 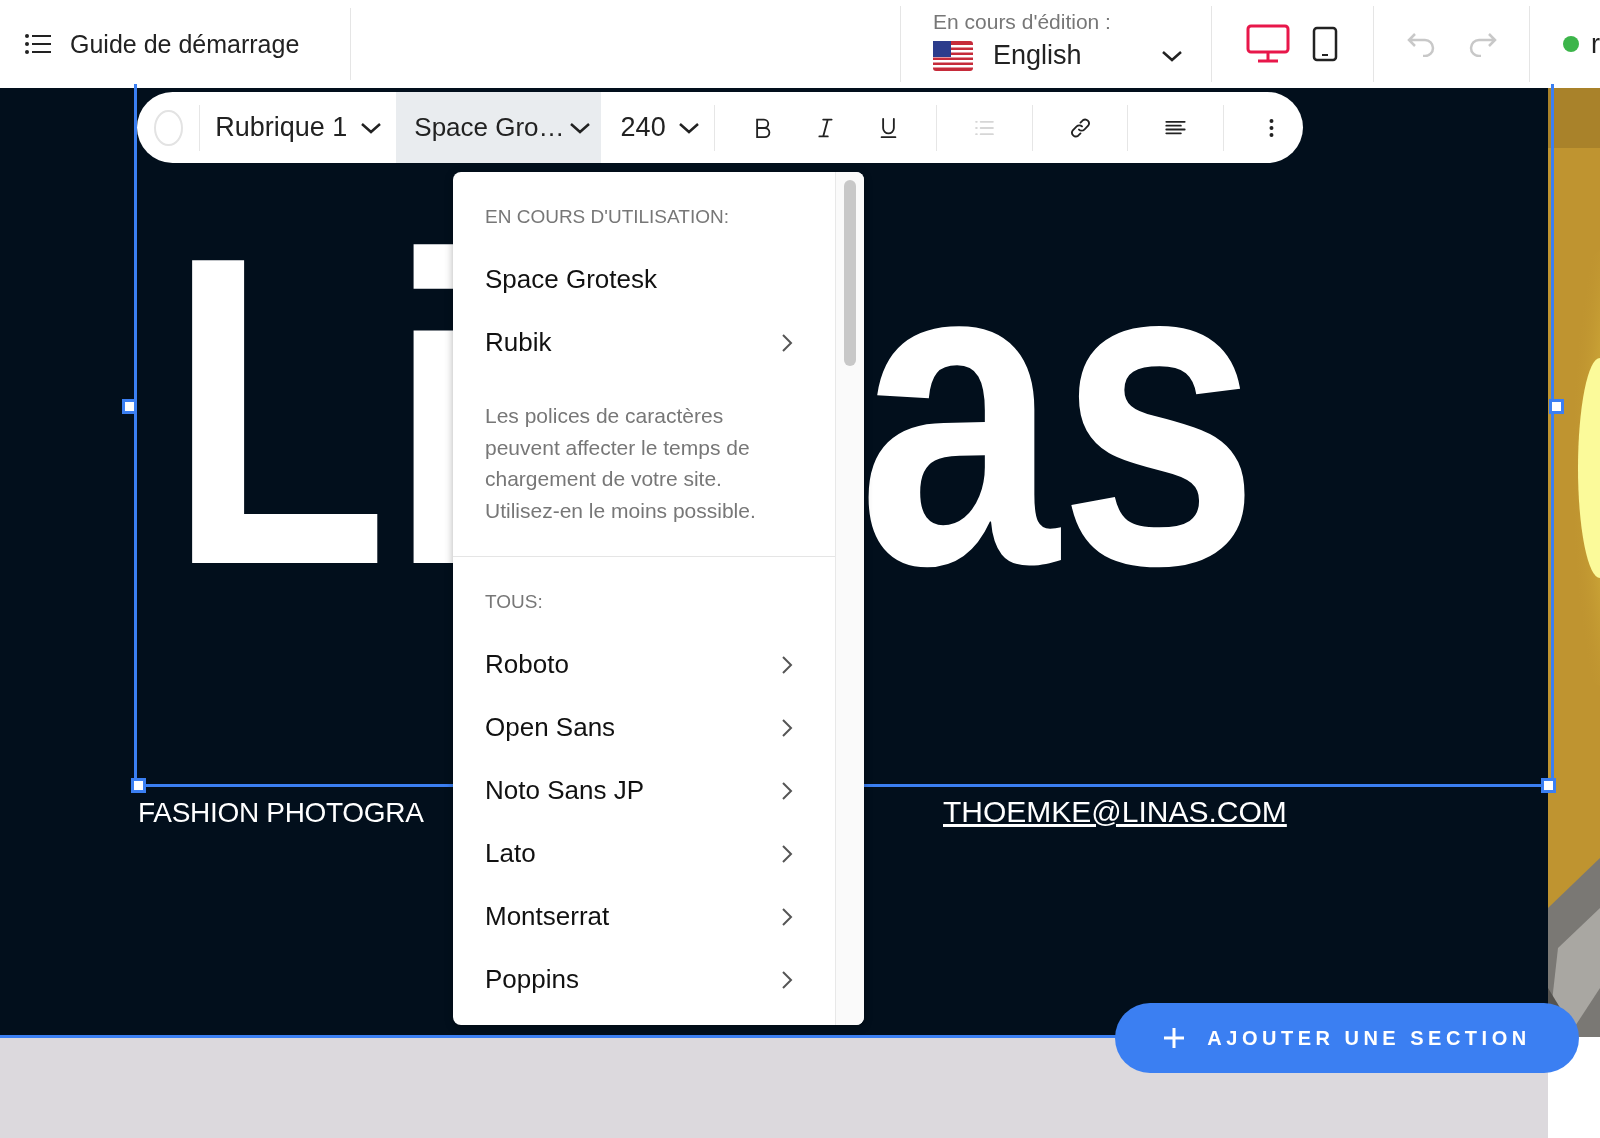 What do you see at coordinates (38, 44) in the screenshot?
I see `menu-icon` at bounding box center [38, 44].